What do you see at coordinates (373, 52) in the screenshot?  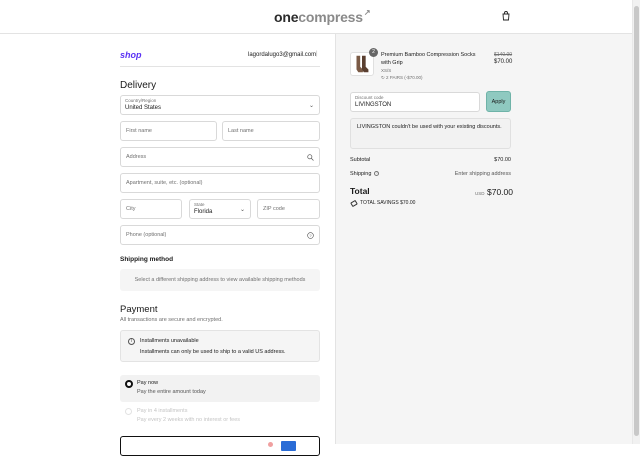 I see `quantity-badge: 2` at bounding box center [373, 52].